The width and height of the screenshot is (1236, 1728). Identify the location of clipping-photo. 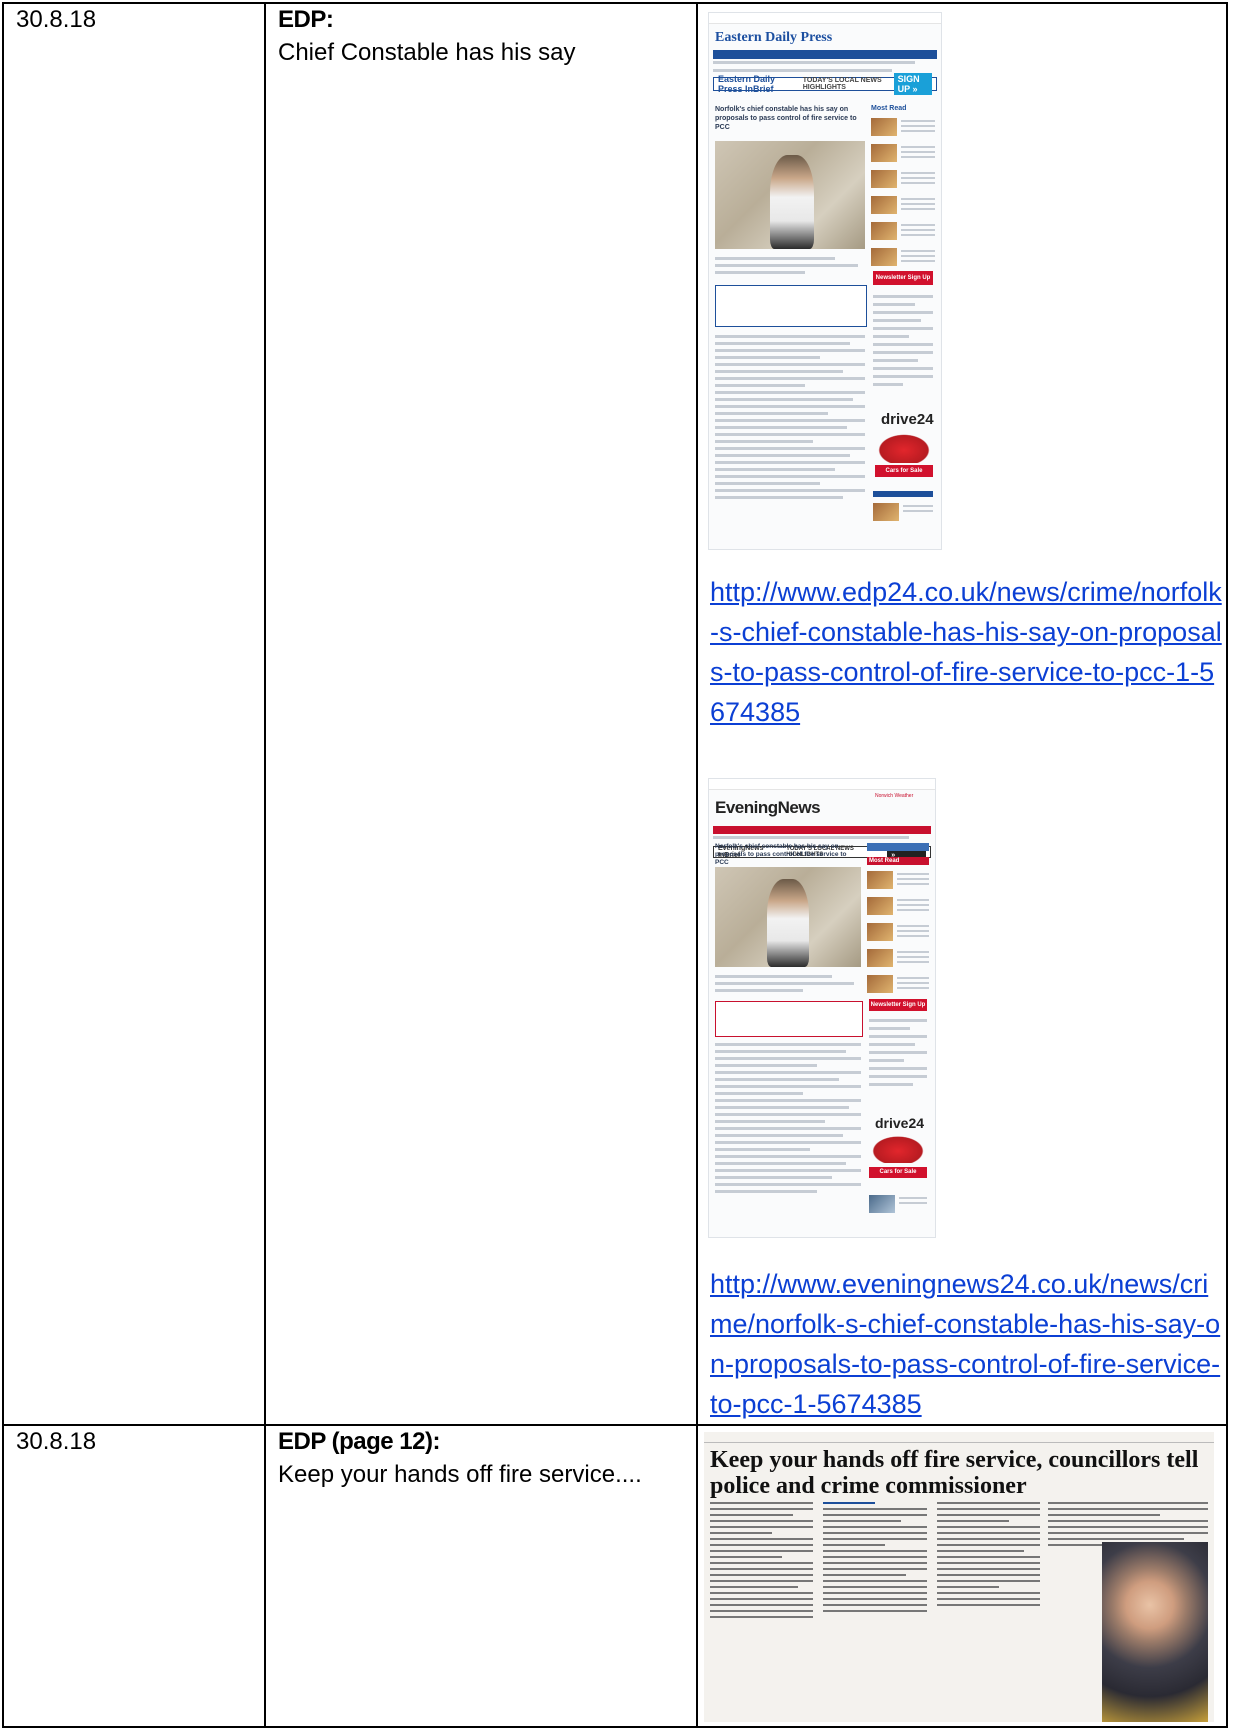
(1155, 1632).